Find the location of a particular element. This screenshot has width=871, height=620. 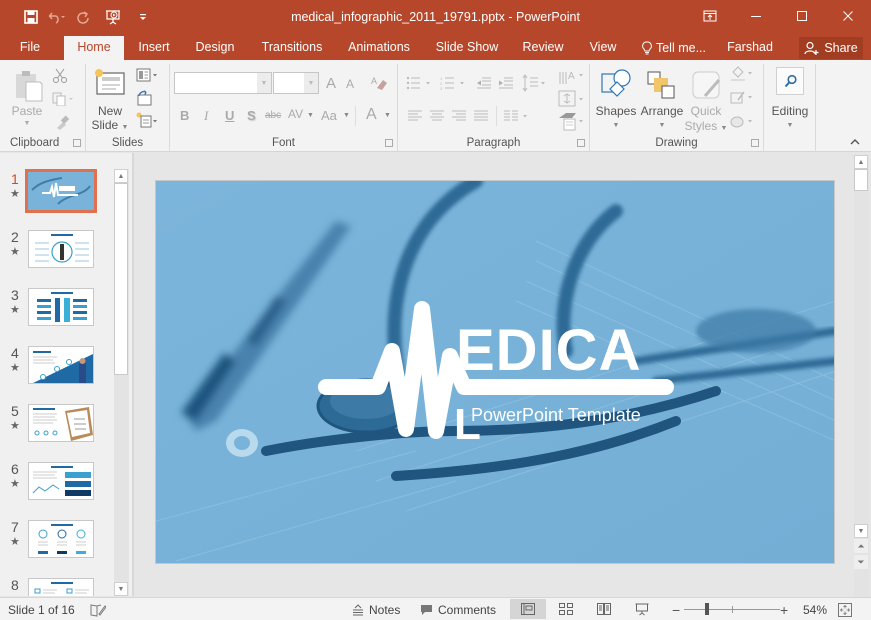

normal-view-button is located at coordinates (528, 609).